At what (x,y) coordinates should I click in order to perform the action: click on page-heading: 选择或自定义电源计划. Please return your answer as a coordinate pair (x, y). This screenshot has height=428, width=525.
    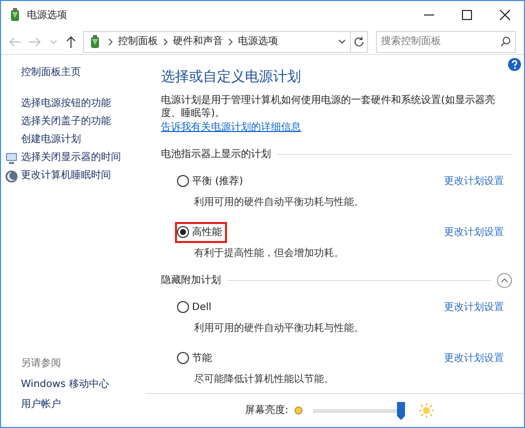
    Looking at the image, I should click on (231, 77).